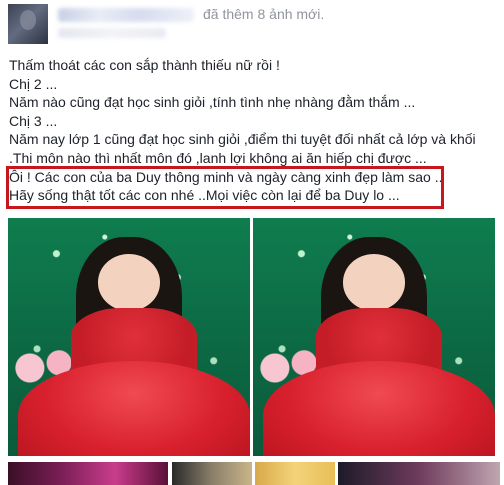 The width and height of the screenshot is (504, 485). I want to click on post-header: đã thêm 8 ảnh mới., so click(252, 26).